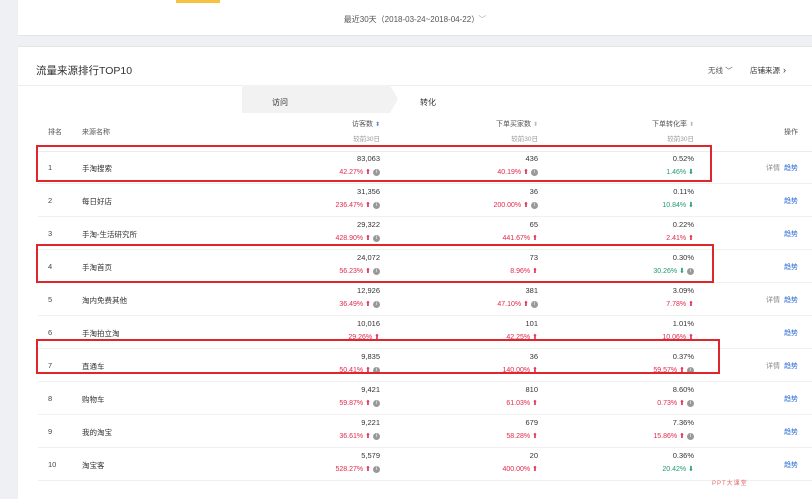 Image resolution: width=812 pixels, height=499 pixels. Describe the element at coordinates (351, 370) in the screenshot. I see `row-visitors-pct: 50.41%` at that location.